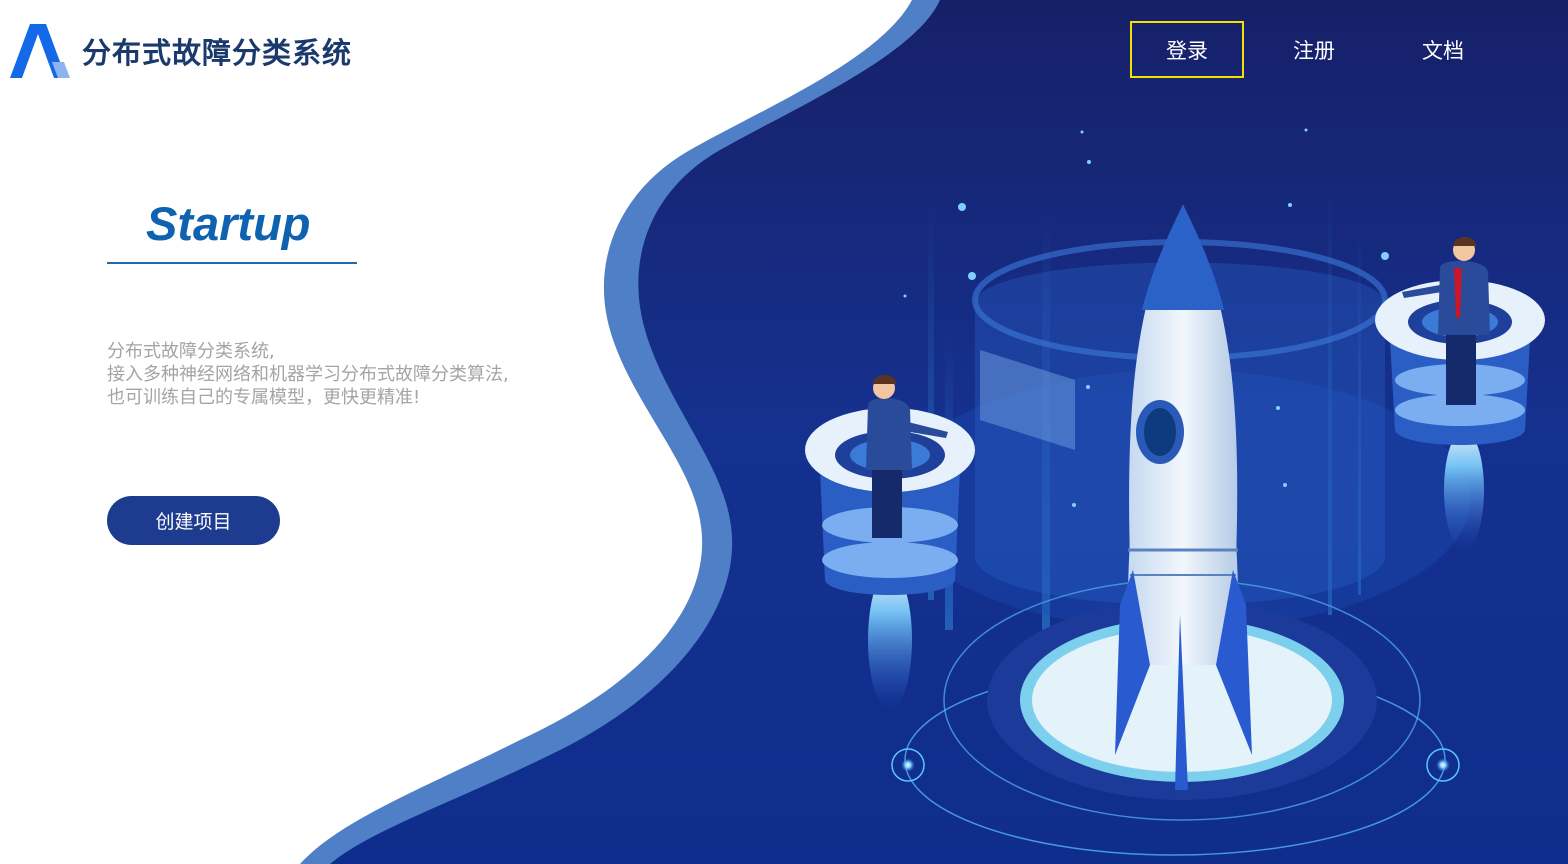  What do you see at coordinates (228, 223) in the screenshot?
I see `hero-title: Startup` at bounding box center [228, 223].